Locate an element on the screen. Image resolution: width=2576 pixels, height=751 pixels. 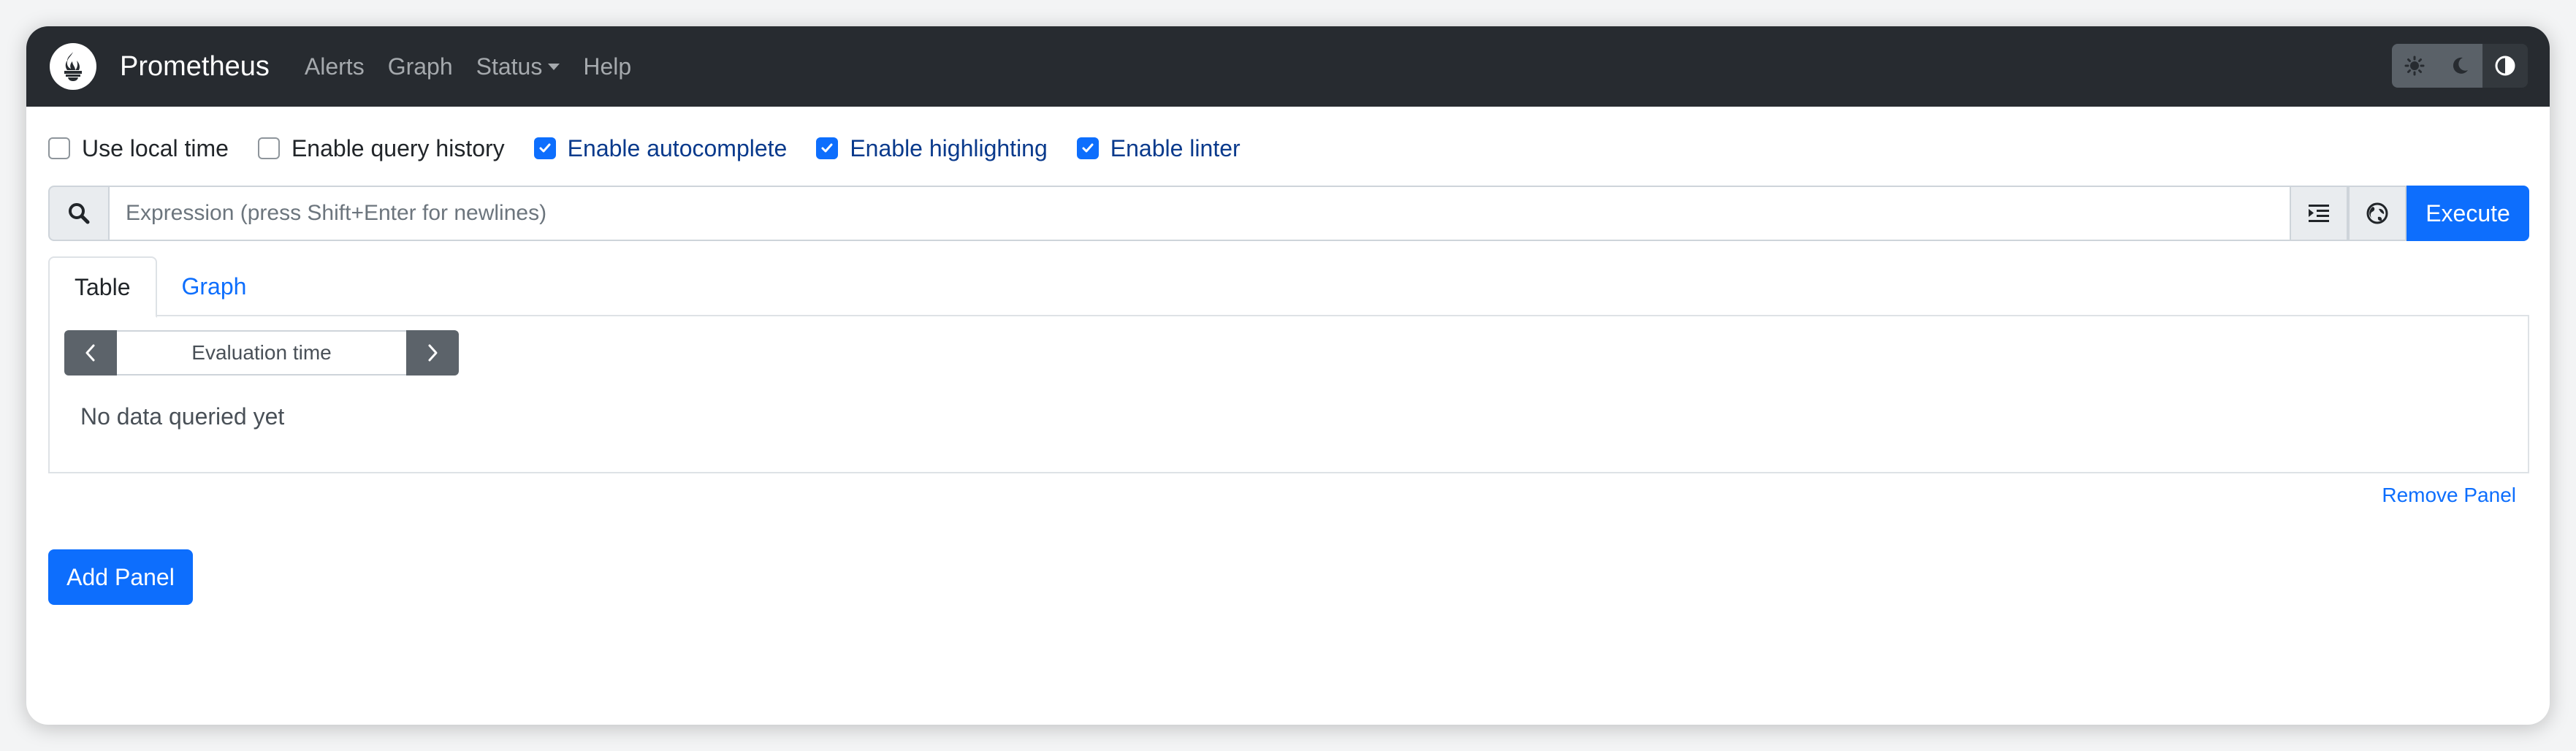
metrics-explorer-button is located at coordinates (2377, 213).